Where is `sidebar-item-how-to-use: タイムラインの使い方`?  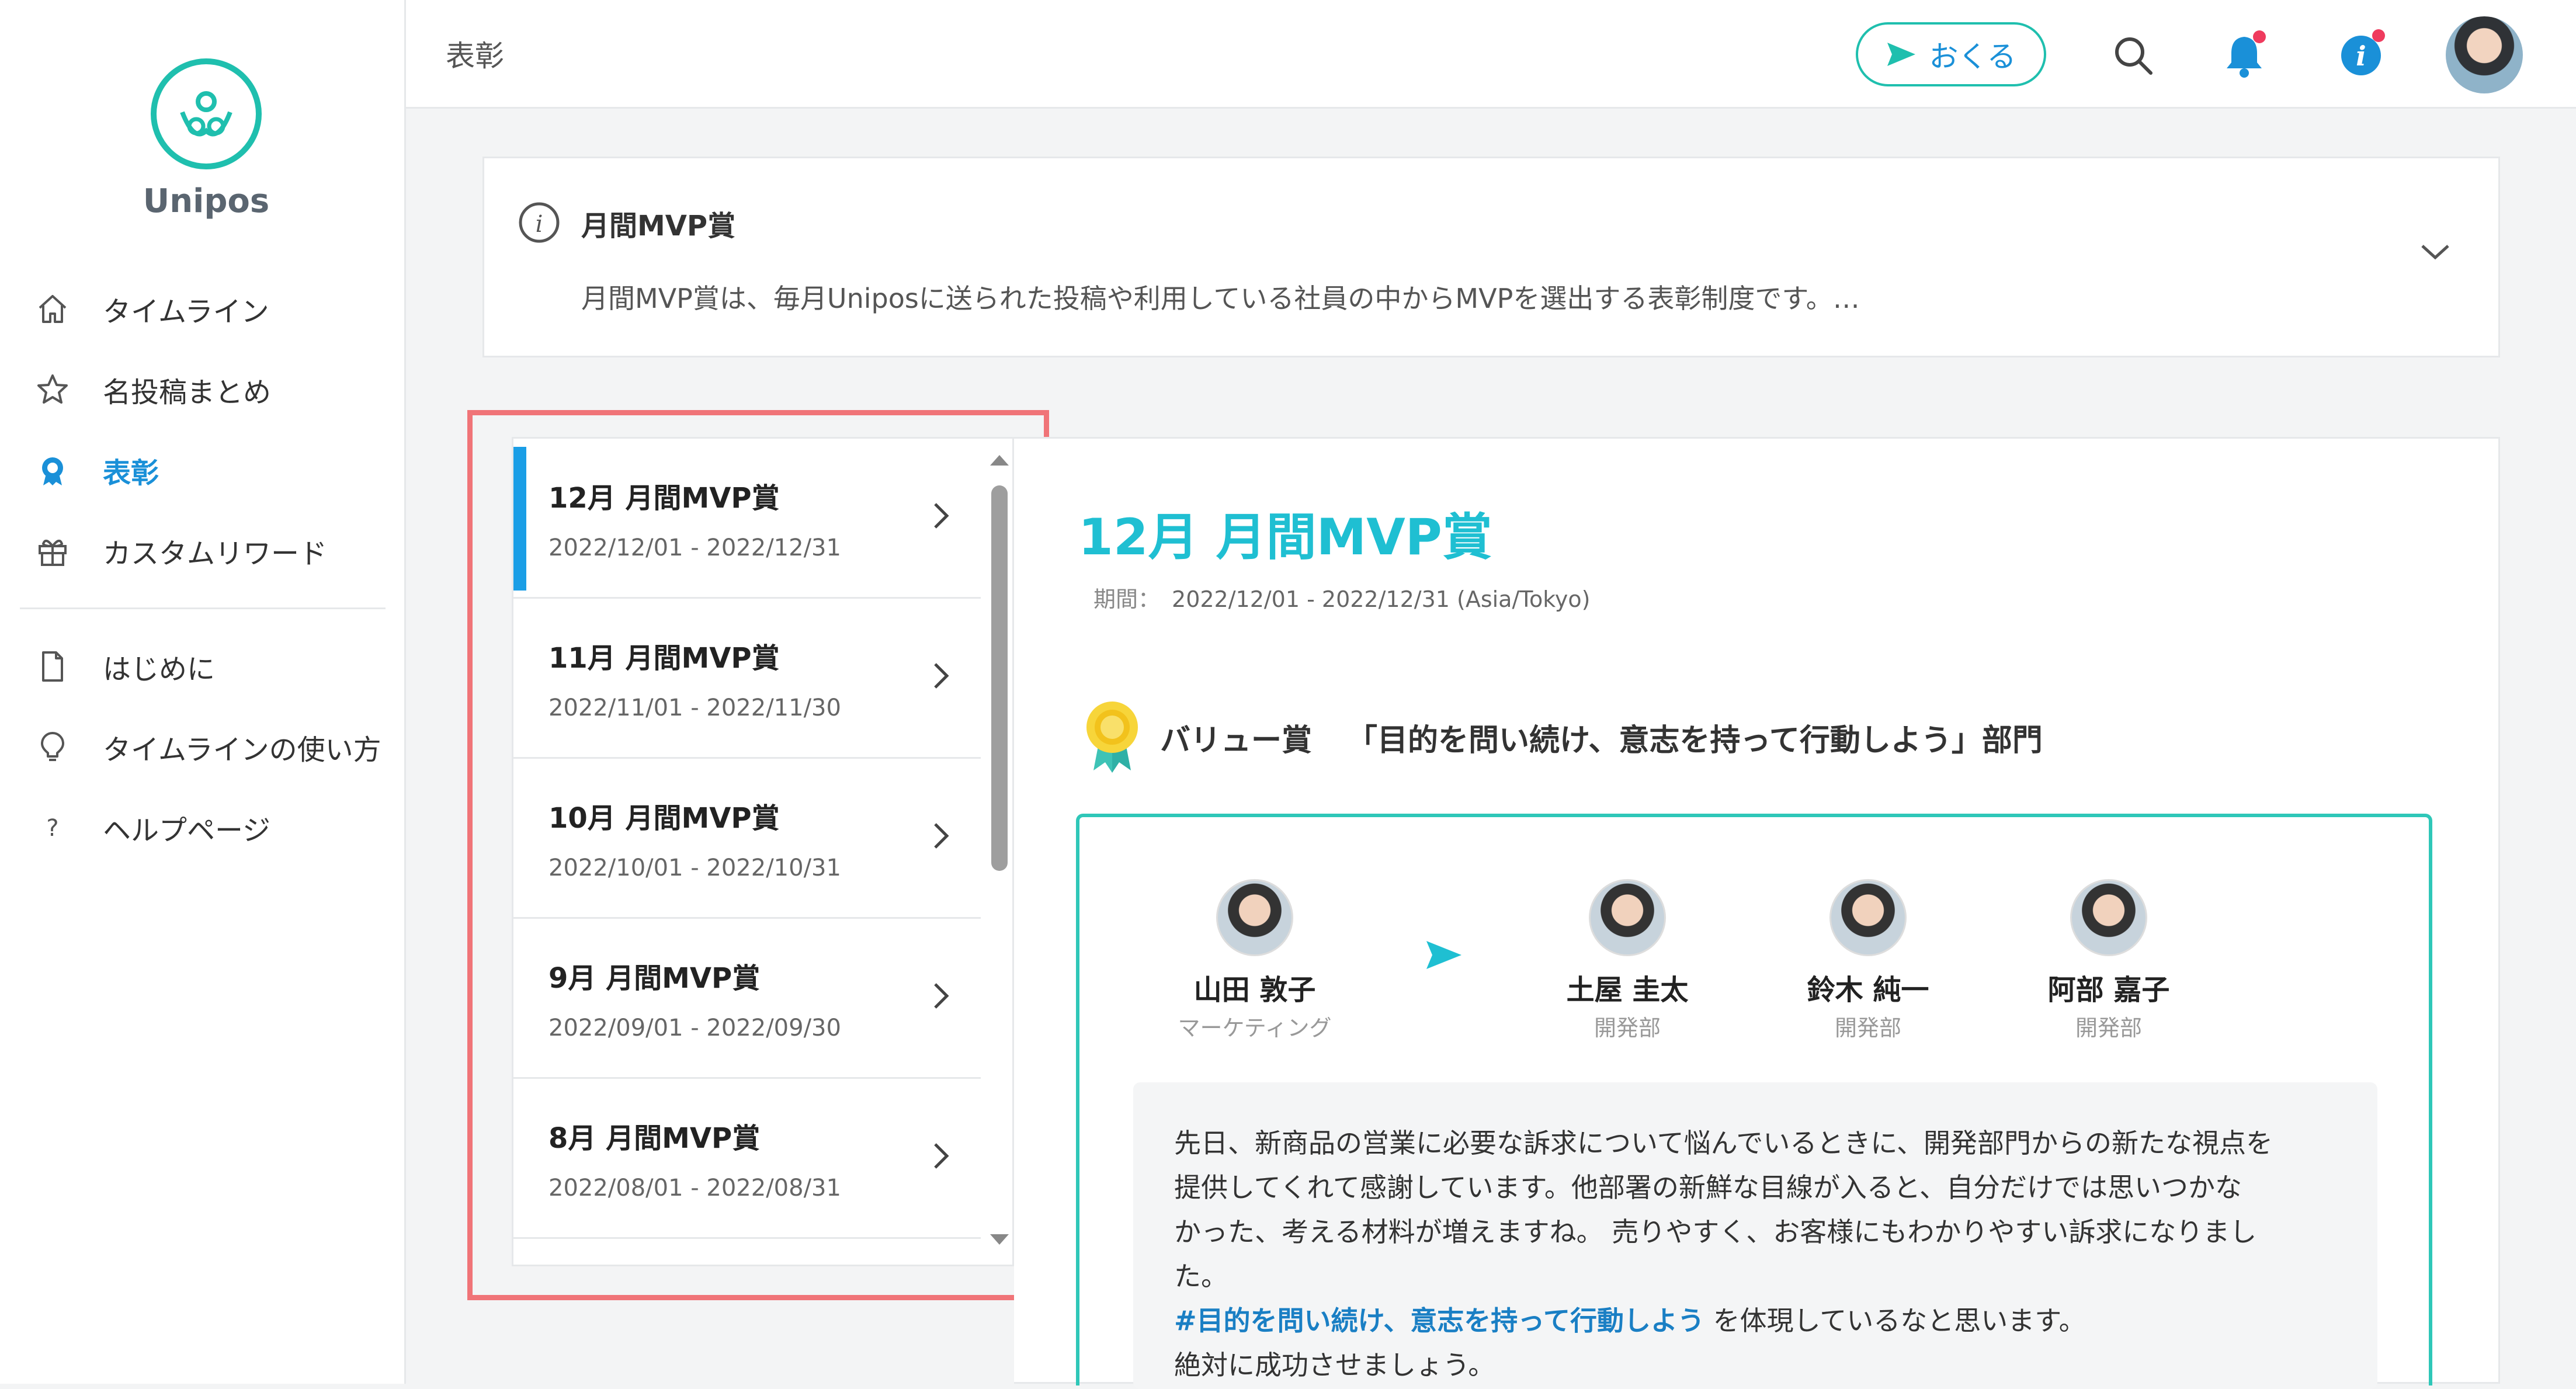 sidebar-item-how-to-use: タイムラインの使い方 is located at coordinates (207, 747).